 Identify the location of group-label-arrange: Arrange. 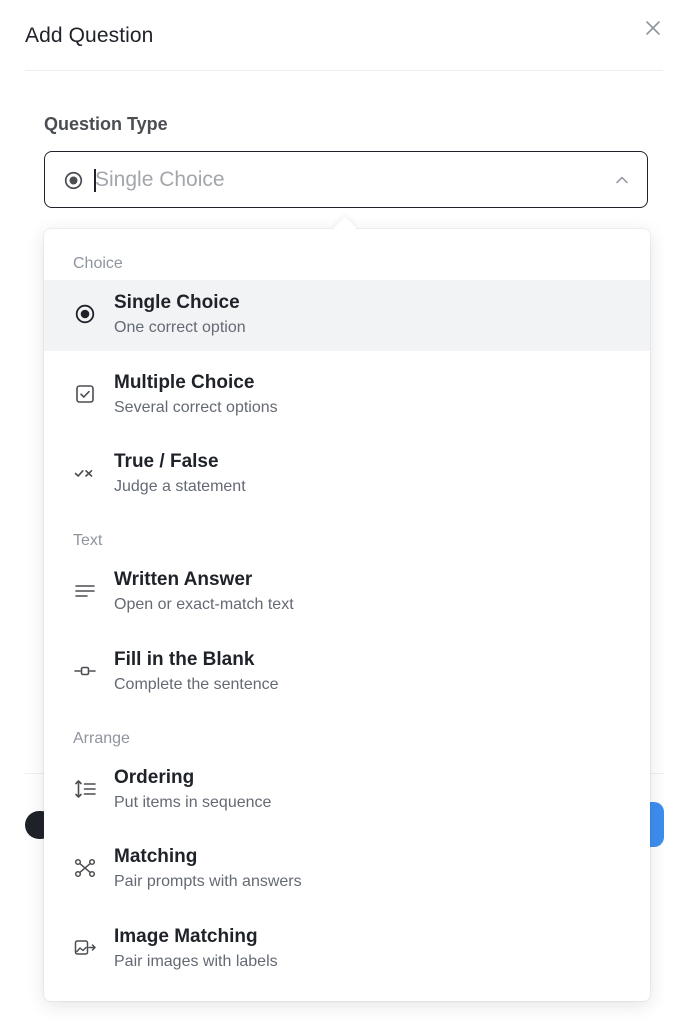
(101, 738).